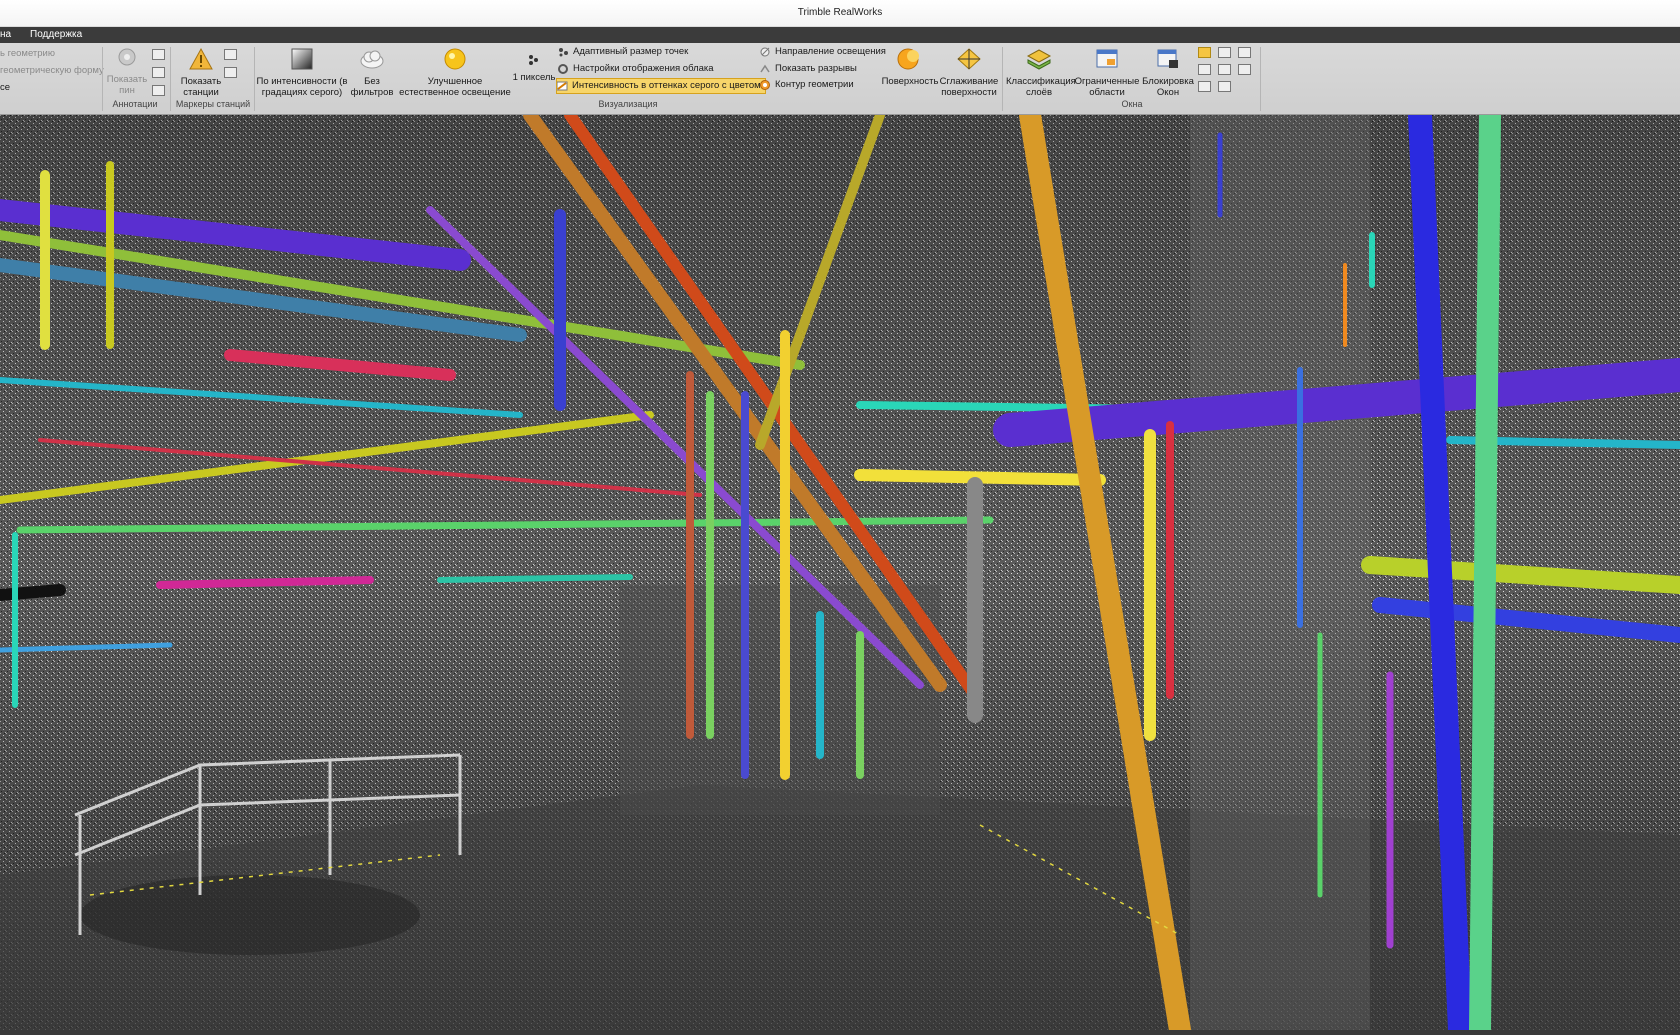  I want to click on contour-label: Контур геометрии, so click(814, 84).